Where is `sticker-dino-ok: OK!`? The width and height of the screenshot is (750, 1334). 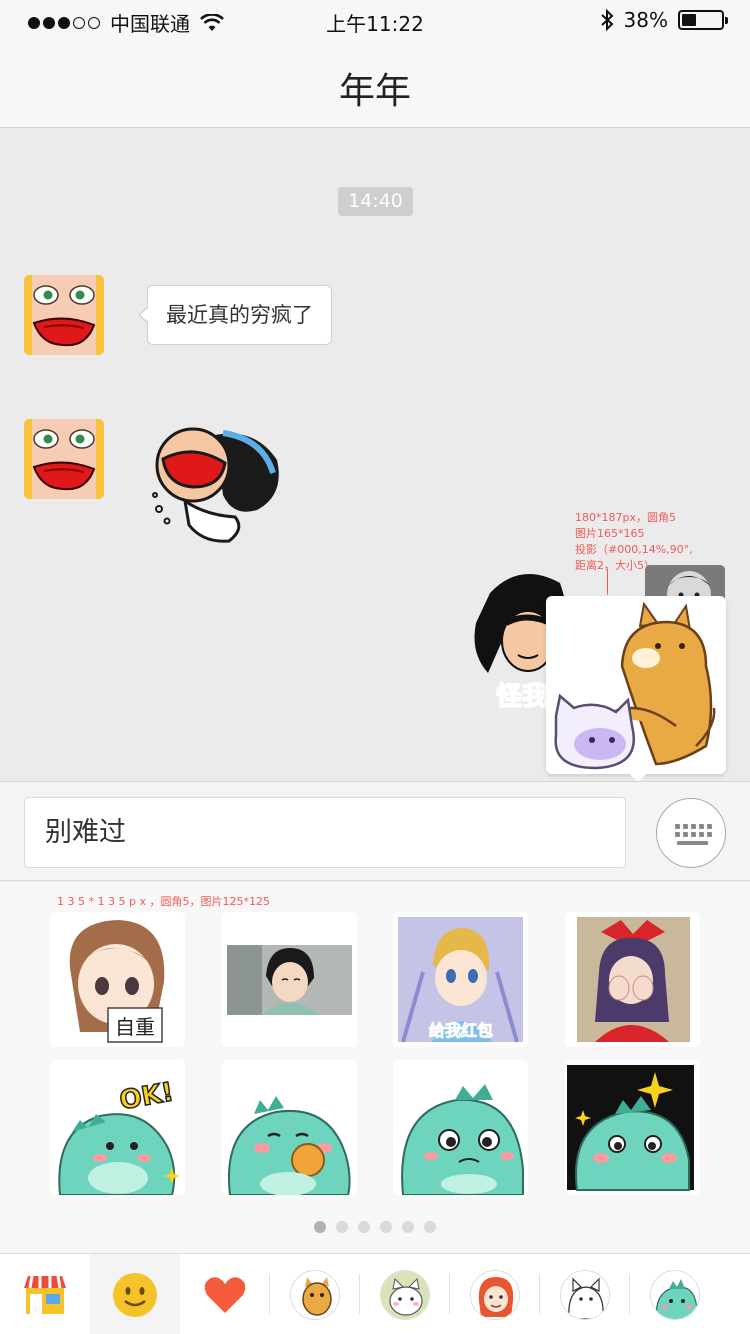 sticker-dino-ok: OK! is located at coordinates (117, 1127).